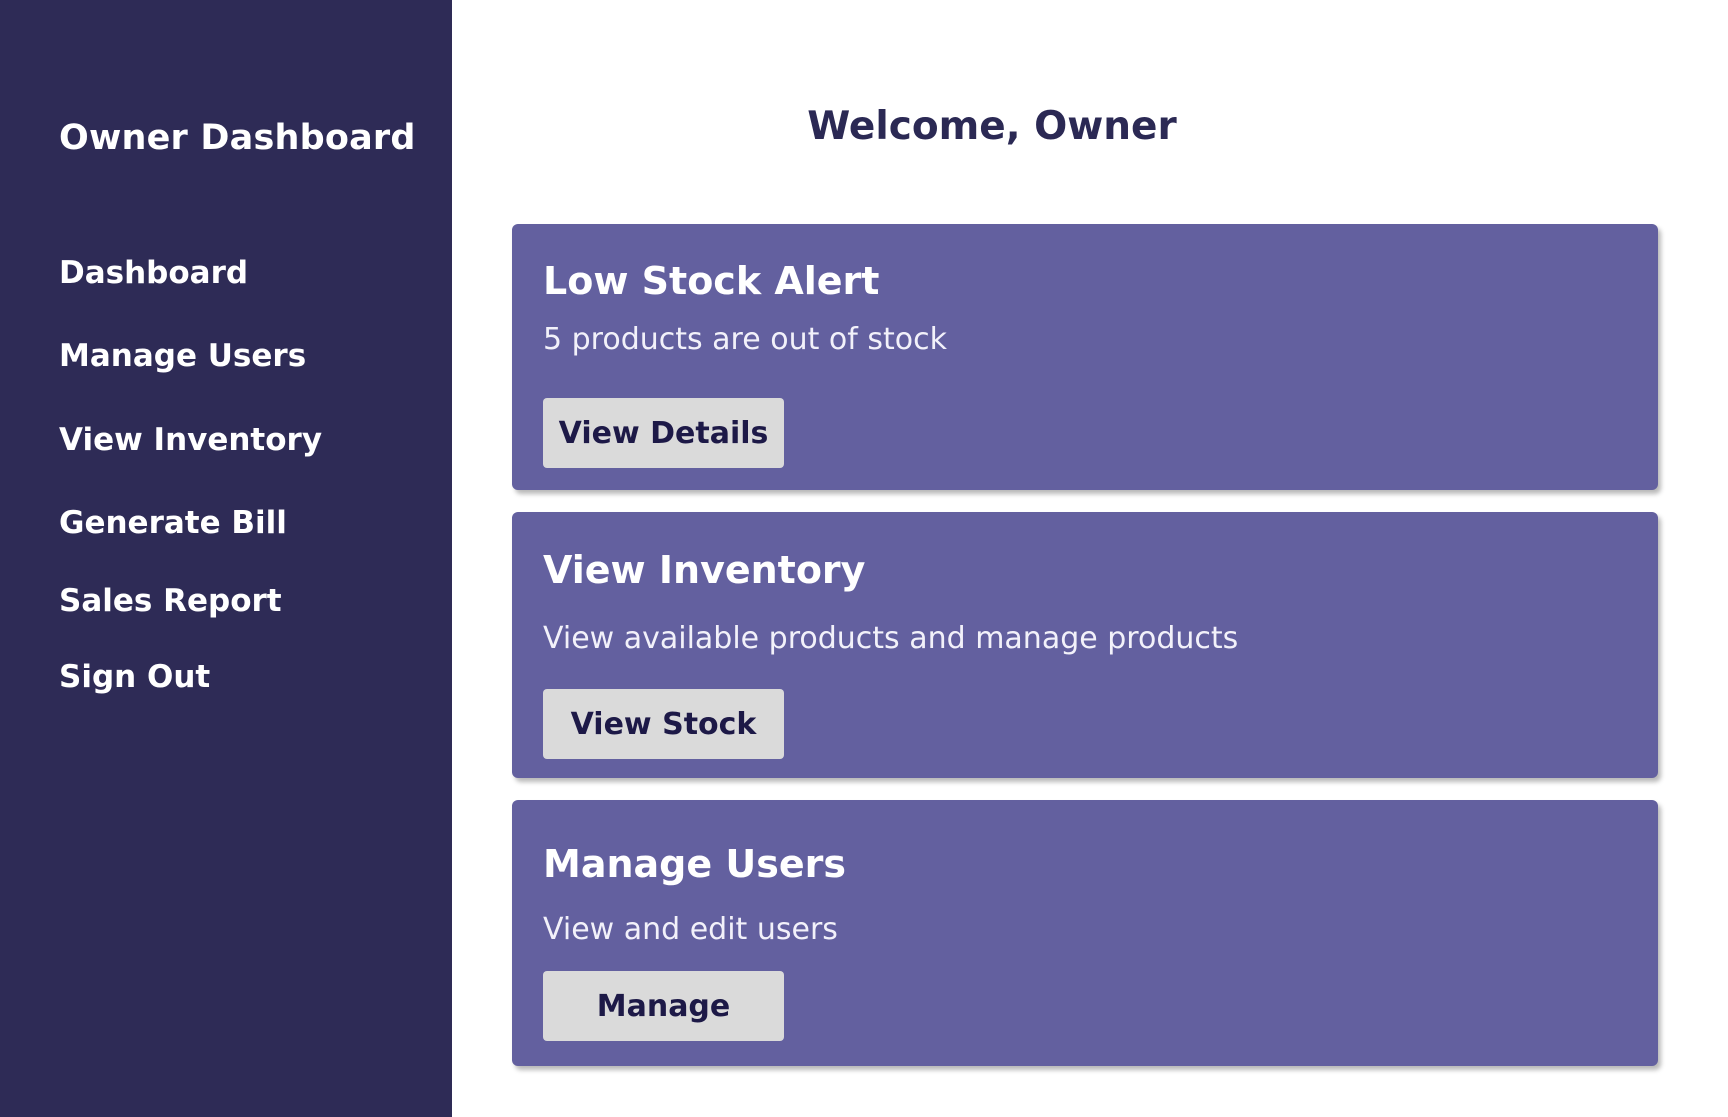 The height and width of the screenshot is (1117, 1728). What do you see at coordinates (170, 601) in the screenshot?
I see `sidebar-item-sales-report: Sales Report` at bounding box center [170, 601].